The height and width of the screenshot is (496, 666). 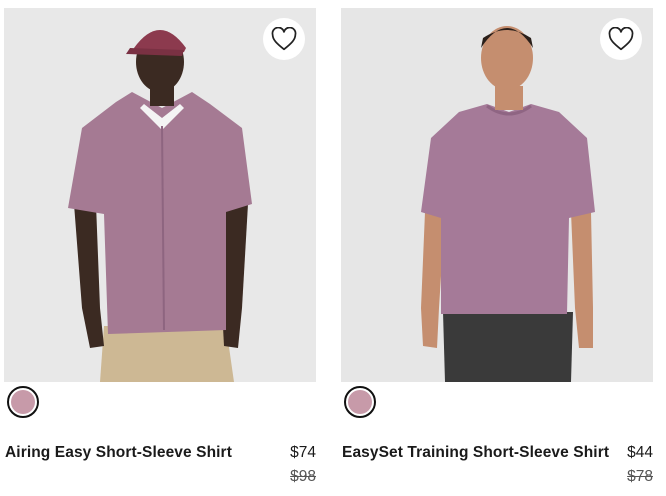 What do you see at coordinates (303, 452) in the screenshot?
I see `sale-price: $74` at bounding box center [303, 452].